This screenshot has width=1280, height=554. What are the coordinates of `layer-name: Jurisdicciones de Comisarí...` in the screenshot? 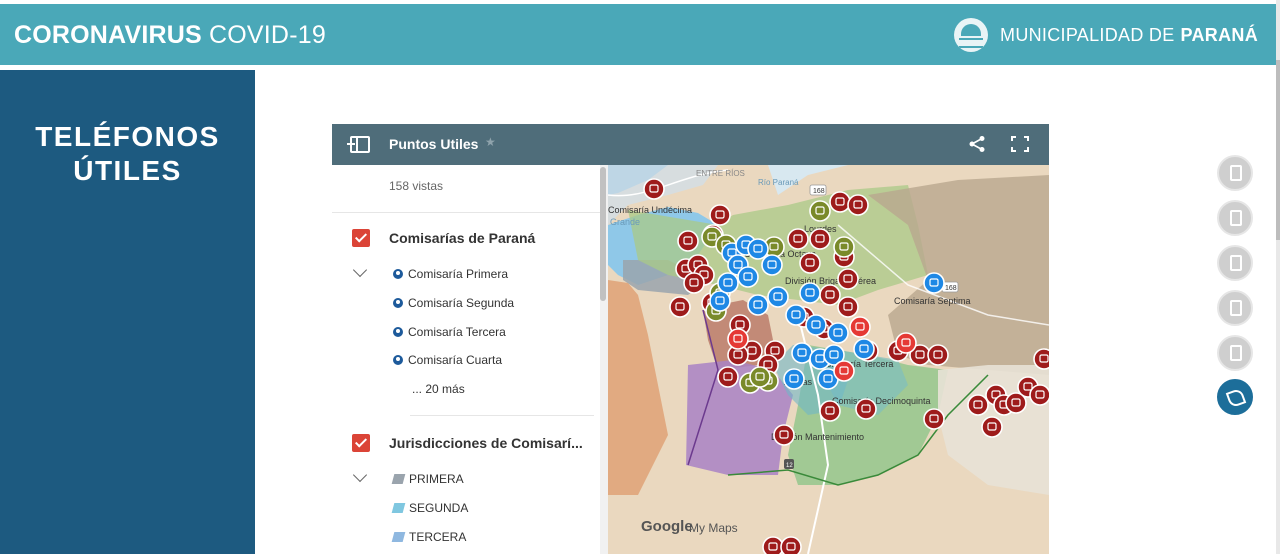 It's located at (489, 443).